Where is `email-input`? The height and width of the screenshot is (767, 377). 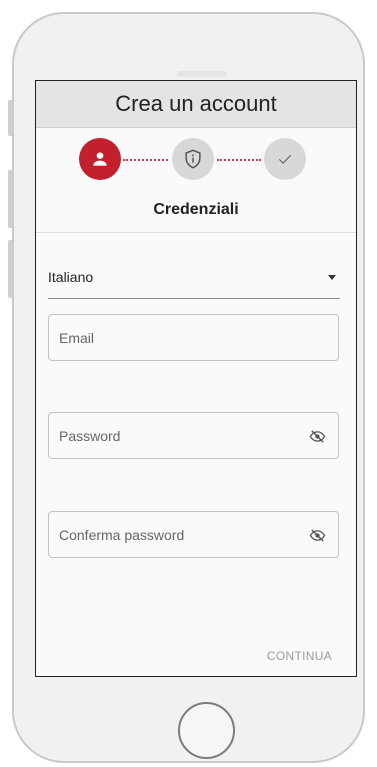
email-input is located at coordinates (179, 337).